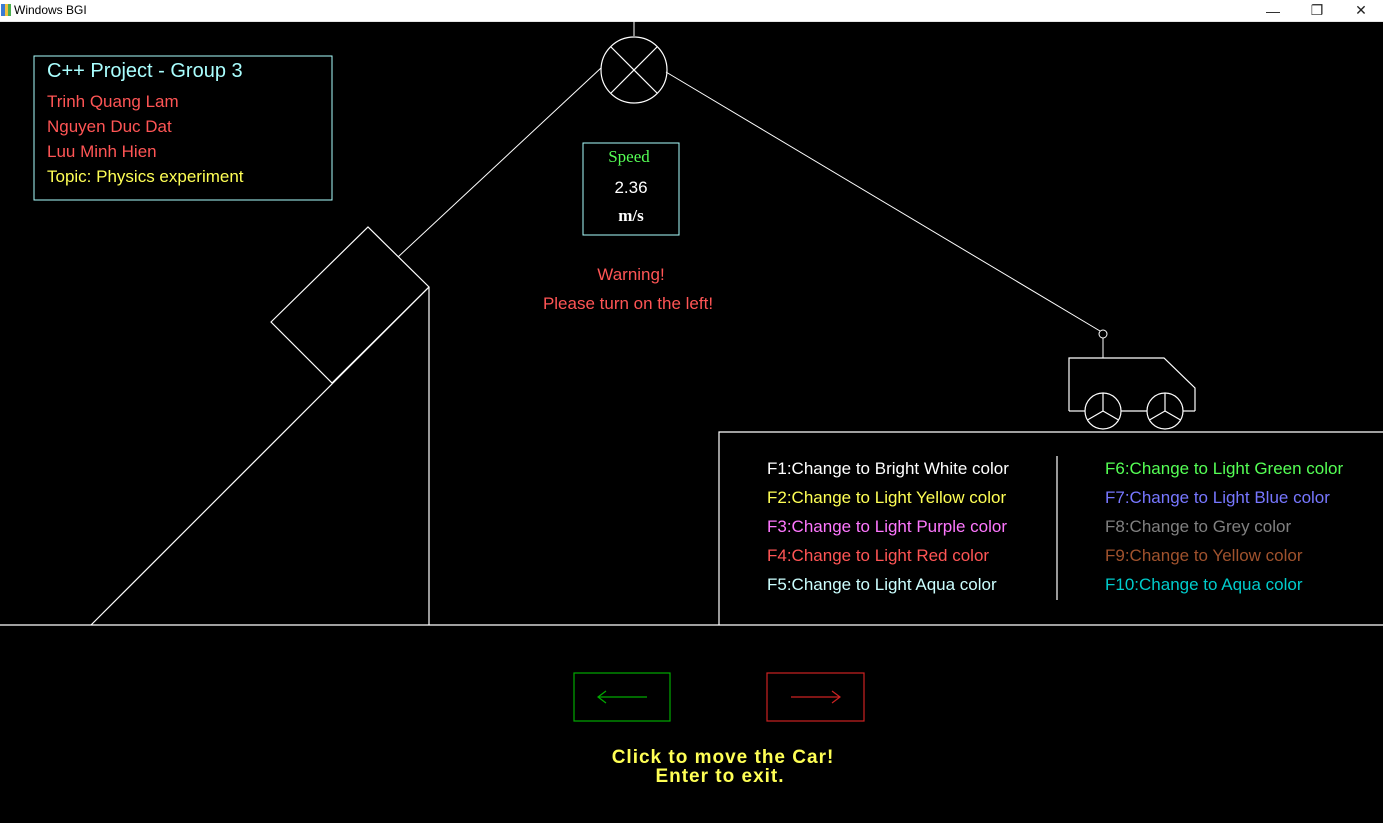 The width and height of the screenshot is (1383, 823). I want to click on member-name: Luu Minh Hien, so click(102, 151).